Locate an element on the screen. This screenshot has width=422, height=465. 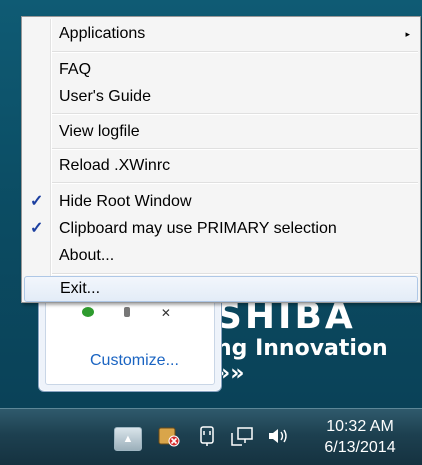
network-icon is located at coordinates (241, 437).